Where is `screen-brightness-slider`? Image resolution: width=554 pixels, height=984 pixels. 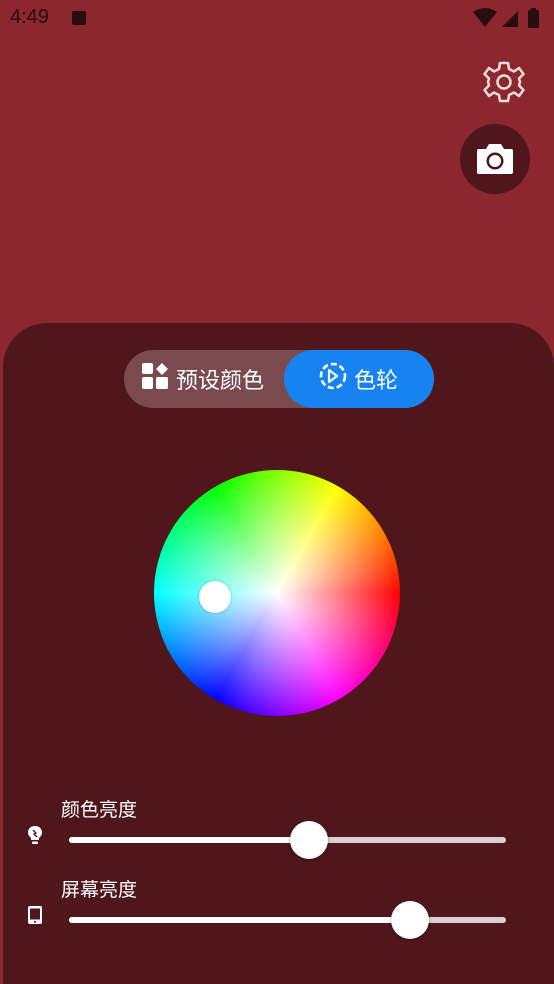 screen-brightness-slider is located at coordinates (287, 920).